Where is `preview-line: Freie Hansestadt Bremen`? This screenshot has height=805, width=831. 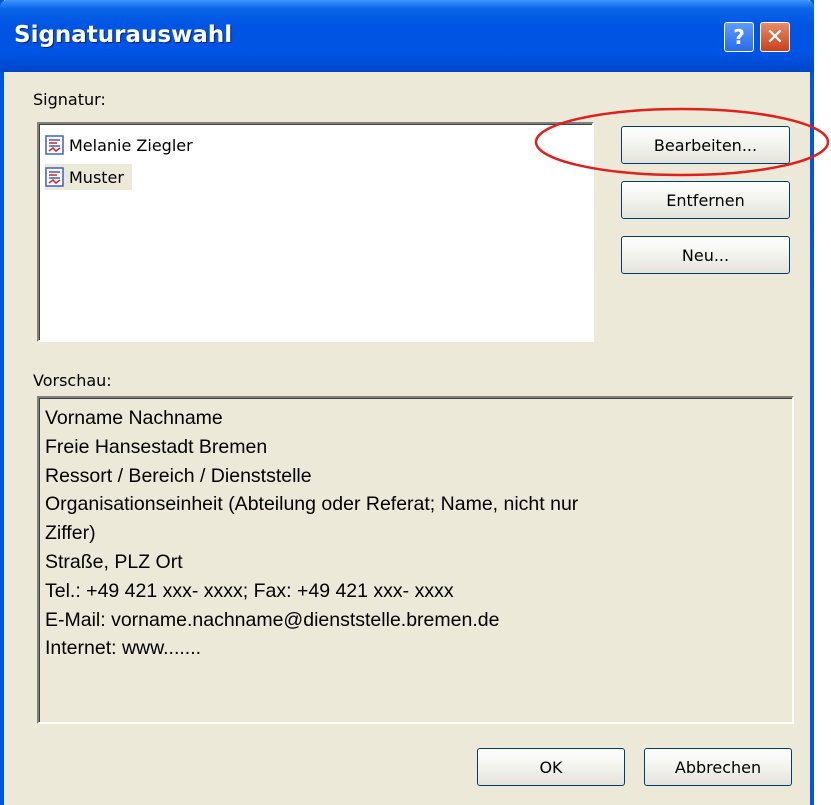
preview-line: Freie Hansestadt Bremen is located at coordinates (156, 446).